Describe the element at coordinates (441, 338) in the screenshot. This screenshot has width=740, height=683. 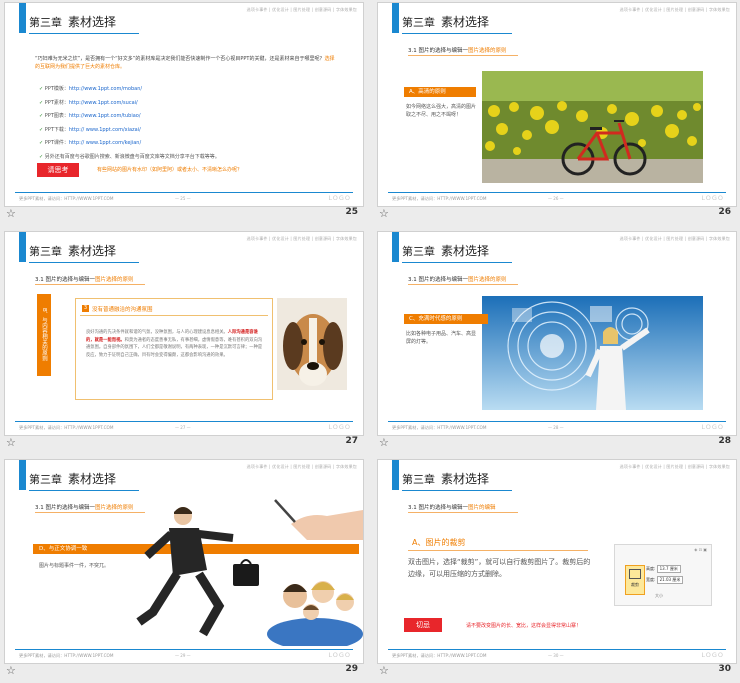
I see `principle-text: 比如各种电子用品、汽车、高显屏的灯等。` at that location.